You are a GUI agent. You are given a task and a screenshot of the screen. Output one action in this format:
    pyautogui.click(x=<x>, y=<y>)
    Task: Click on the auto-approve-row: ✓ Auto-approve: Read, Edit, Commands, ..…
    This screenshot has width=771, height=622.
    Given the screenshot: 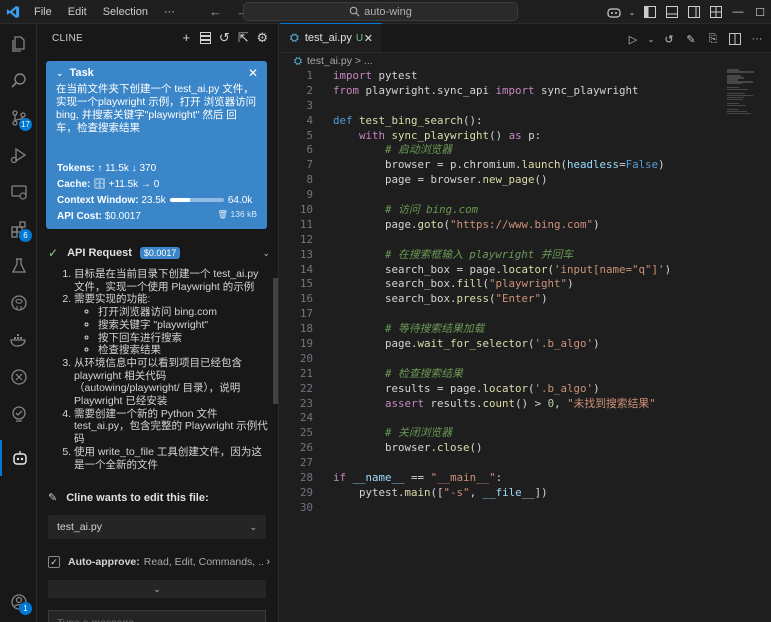 What is the action you would take?
    pyautogui.click(x=159, y=562)
    